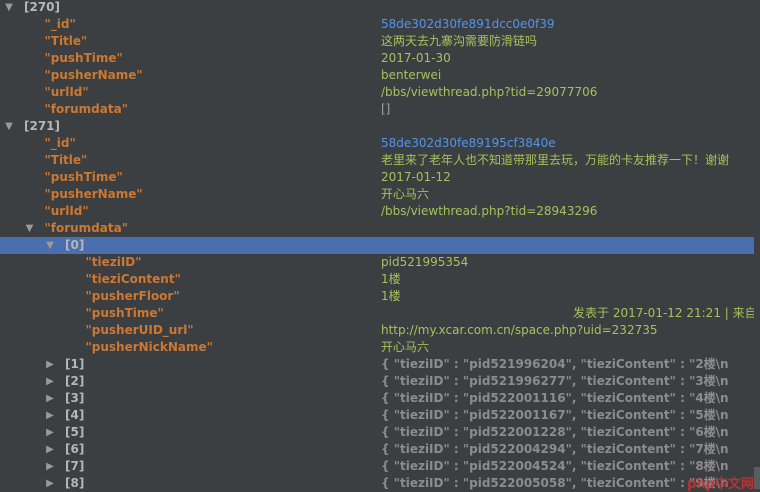 This screenshot has width=760, height=492. Describe the element at coordinates (416, 177) in the screenshot. I see `node-value: 2017-01-12` at that location.